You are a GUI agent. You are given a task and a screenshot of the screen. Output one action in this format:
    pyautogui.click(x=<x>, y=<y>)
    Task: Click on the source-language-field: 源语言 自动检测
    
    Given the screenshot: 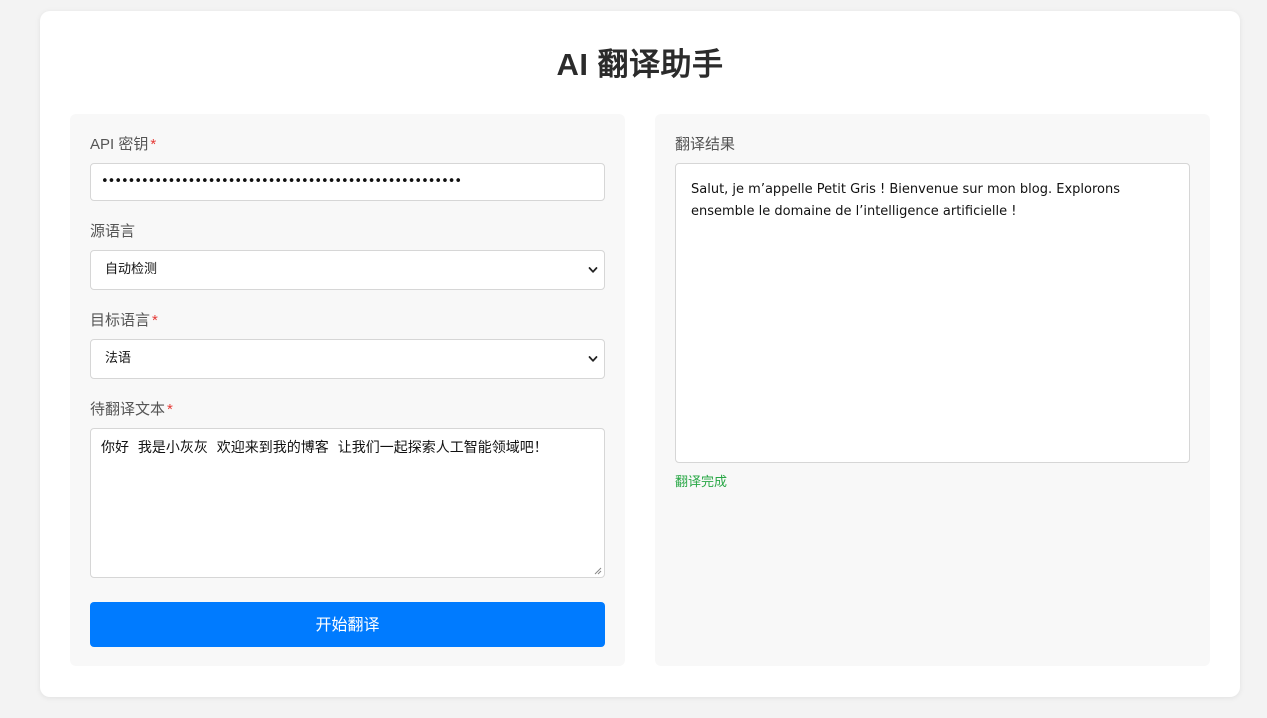 What is the action you would take?
    pyautogui.click(x=347, y=255)
    